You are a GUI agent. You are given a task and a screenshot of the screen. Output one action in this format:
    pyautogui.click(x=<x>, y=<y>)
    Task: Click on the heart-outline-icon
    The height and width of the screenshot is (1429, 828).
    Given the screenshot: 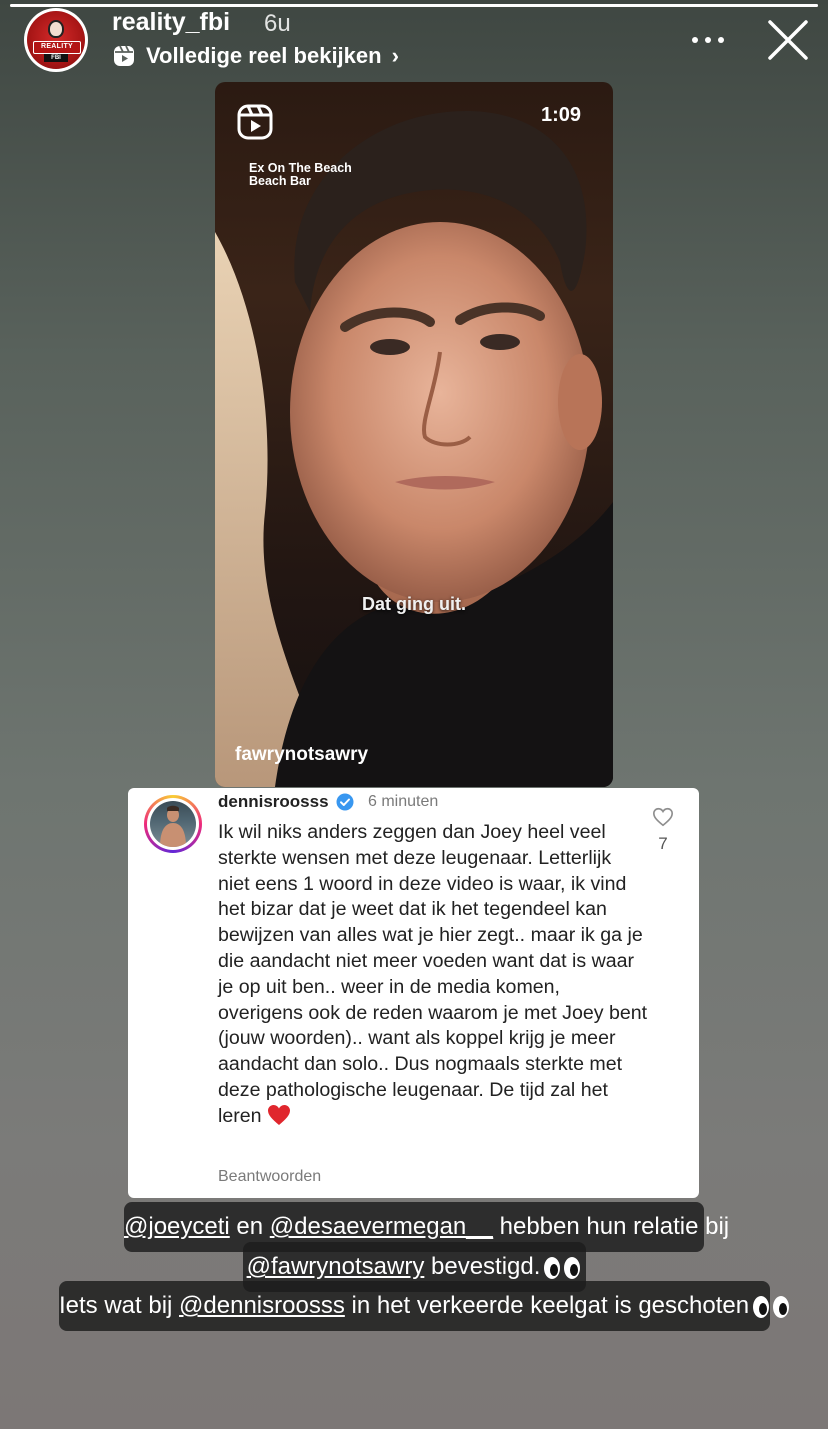 What is the action you would take?
    pyautogui.click(x=663, y=817)
    